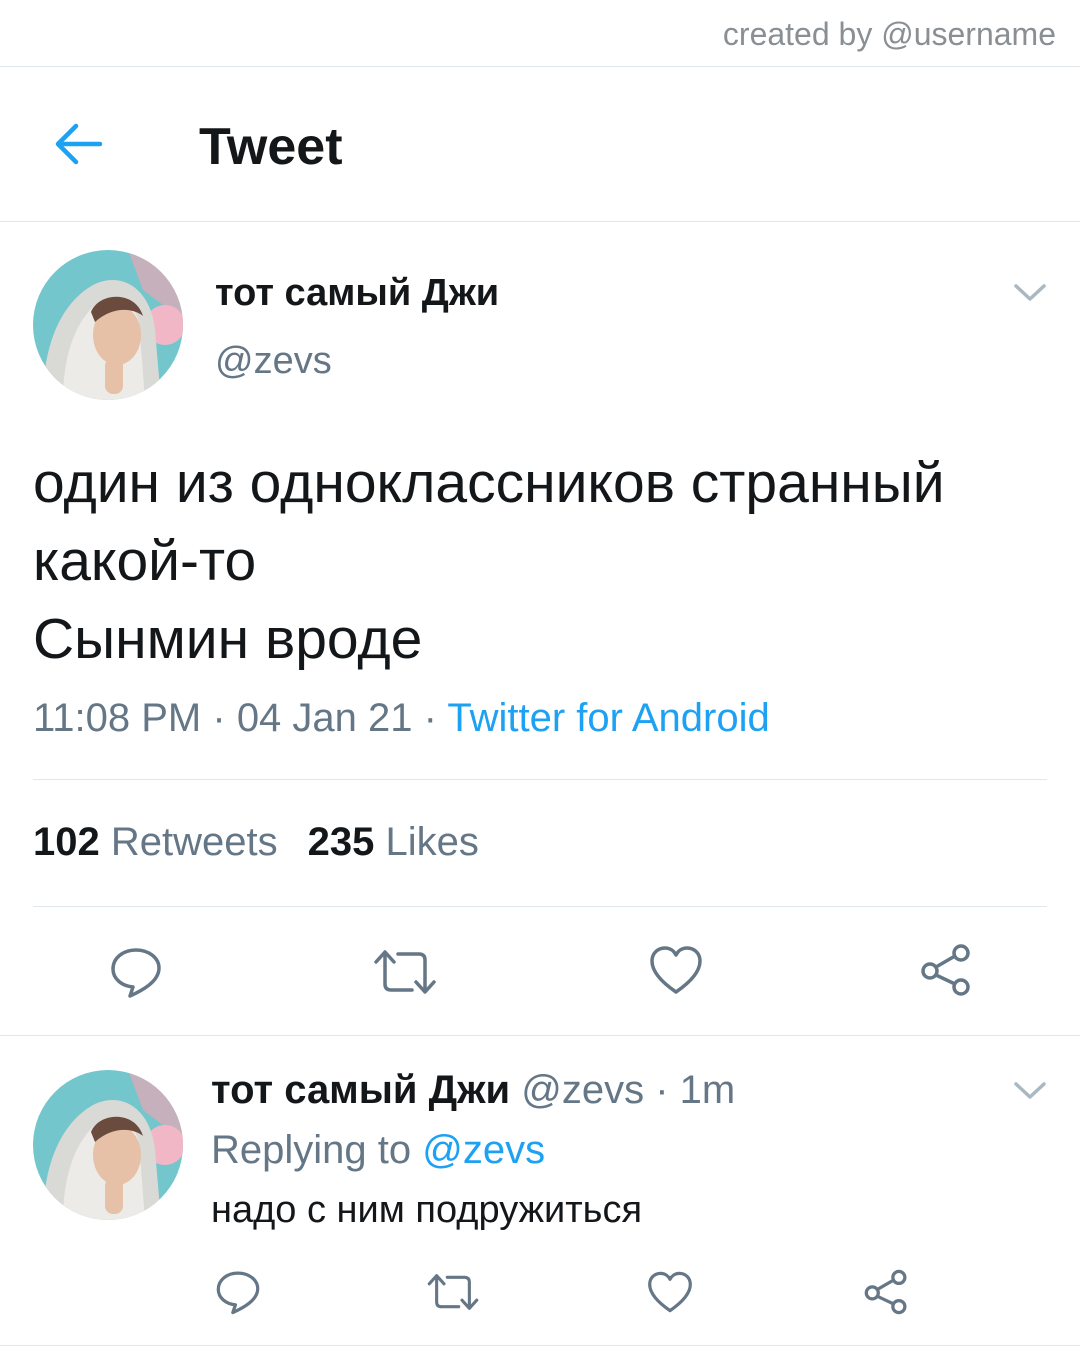 The height and width of the screenshot is (1364, 1080). What do you see at coordinates (432, 842) in the screenshot?
I see `likes-label: Likes` at bounding box center [432, 842].